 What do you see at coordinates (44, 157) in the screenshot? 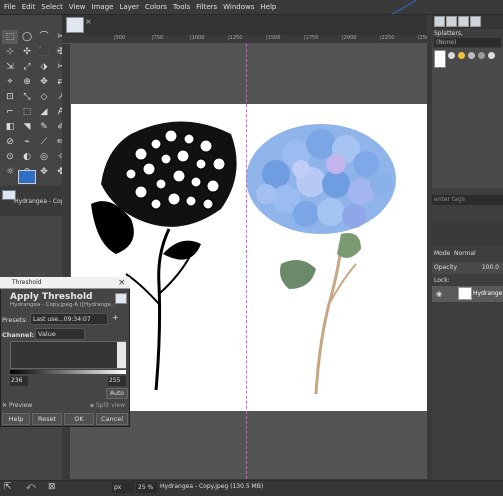
I see `tool-button: ◎` at bounding box center [44, 157].